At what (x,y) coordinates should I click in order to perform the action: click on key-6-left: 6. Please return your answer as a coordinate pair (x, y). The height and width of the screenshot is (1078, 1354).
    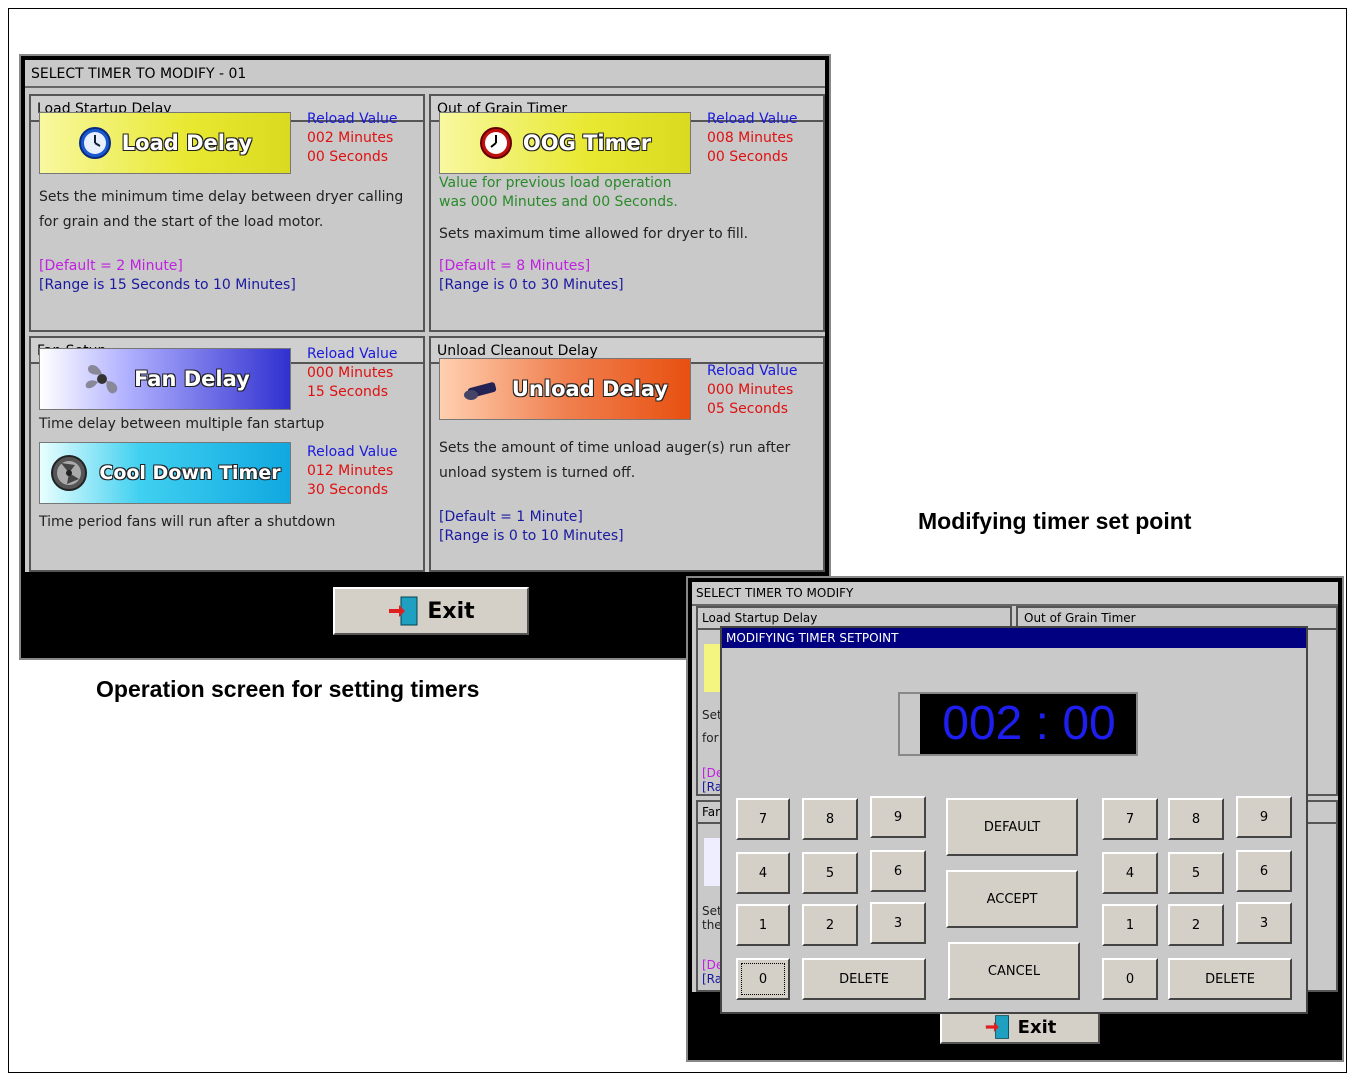
    Looking at the image, I should click on (898, 871).